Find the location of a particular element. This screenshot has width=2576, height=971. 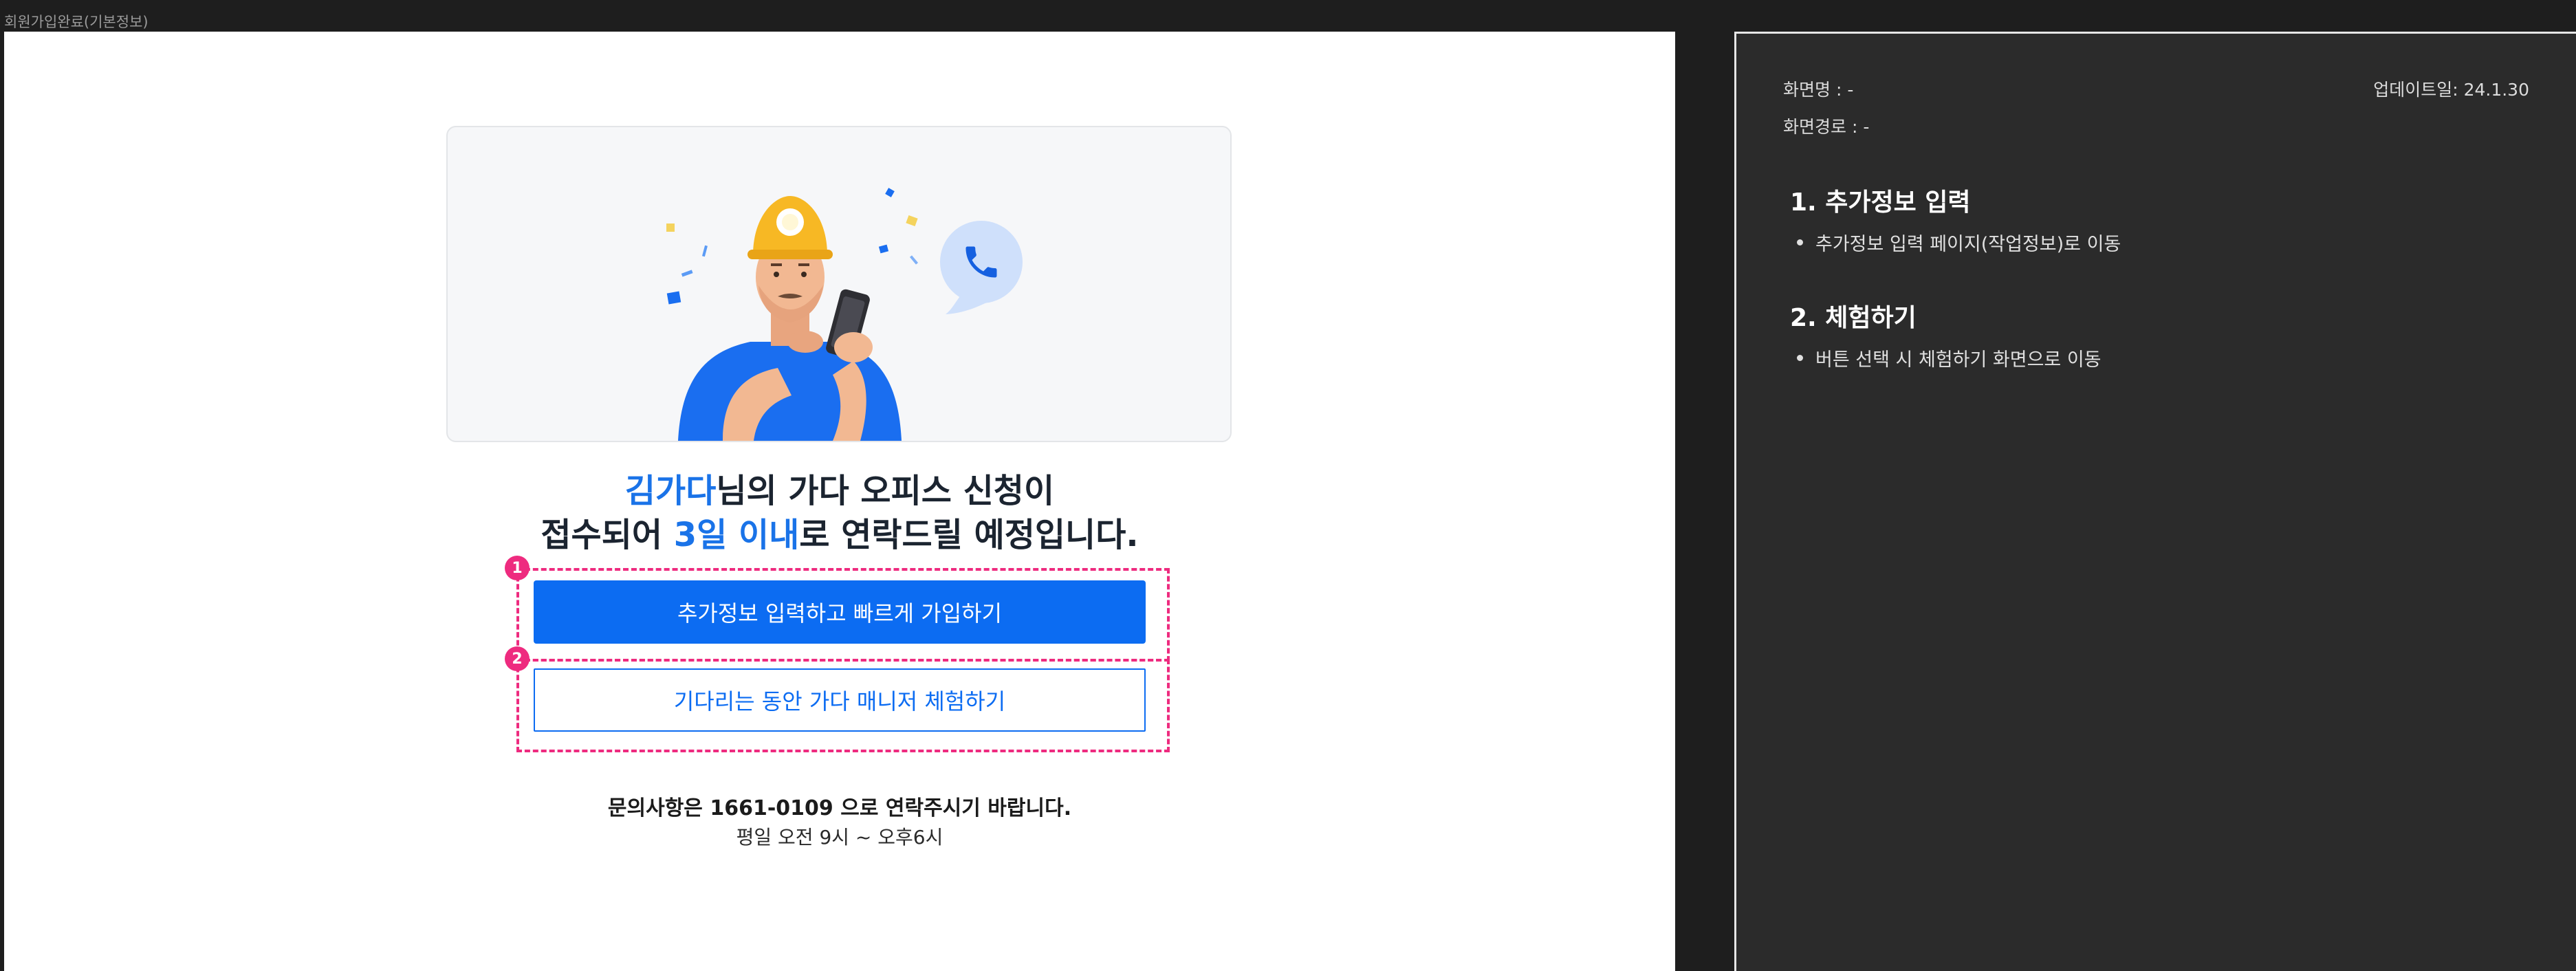

phone-icon is located at coordinates (981, 262).